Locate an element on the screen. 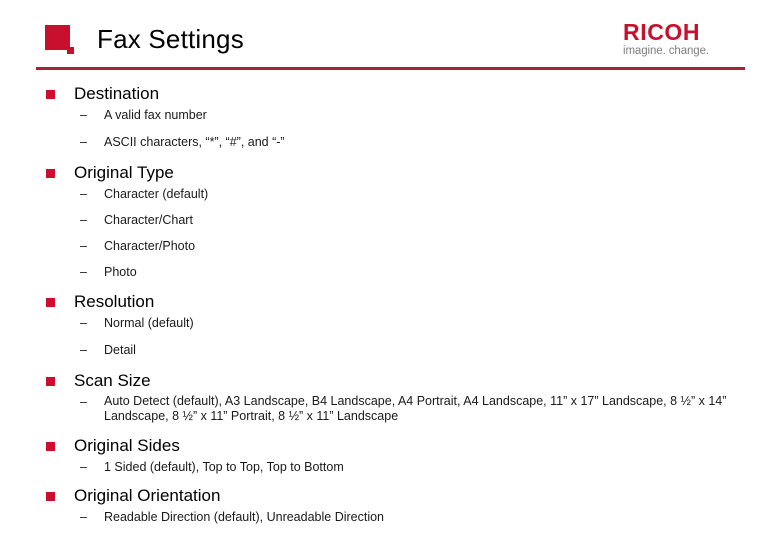  list-item: – Normal (default) is located at coordinates (413, 323).